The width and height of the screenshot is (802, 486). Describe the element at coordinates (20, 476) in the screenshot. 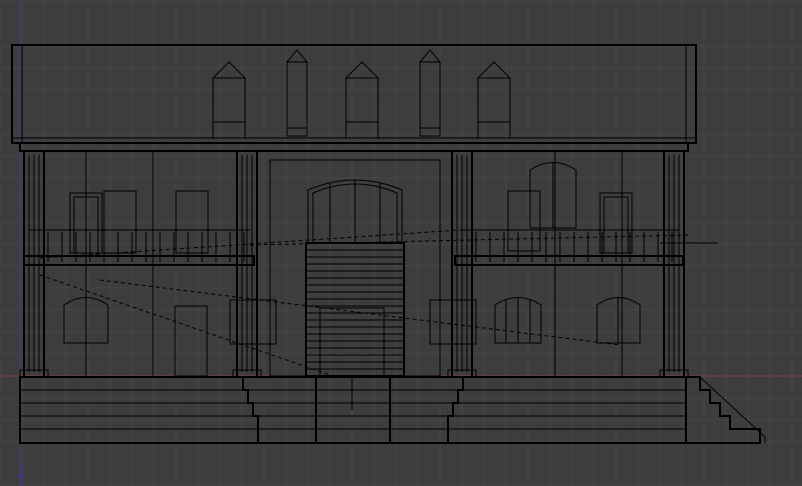

I see `origin-marker` at that location.